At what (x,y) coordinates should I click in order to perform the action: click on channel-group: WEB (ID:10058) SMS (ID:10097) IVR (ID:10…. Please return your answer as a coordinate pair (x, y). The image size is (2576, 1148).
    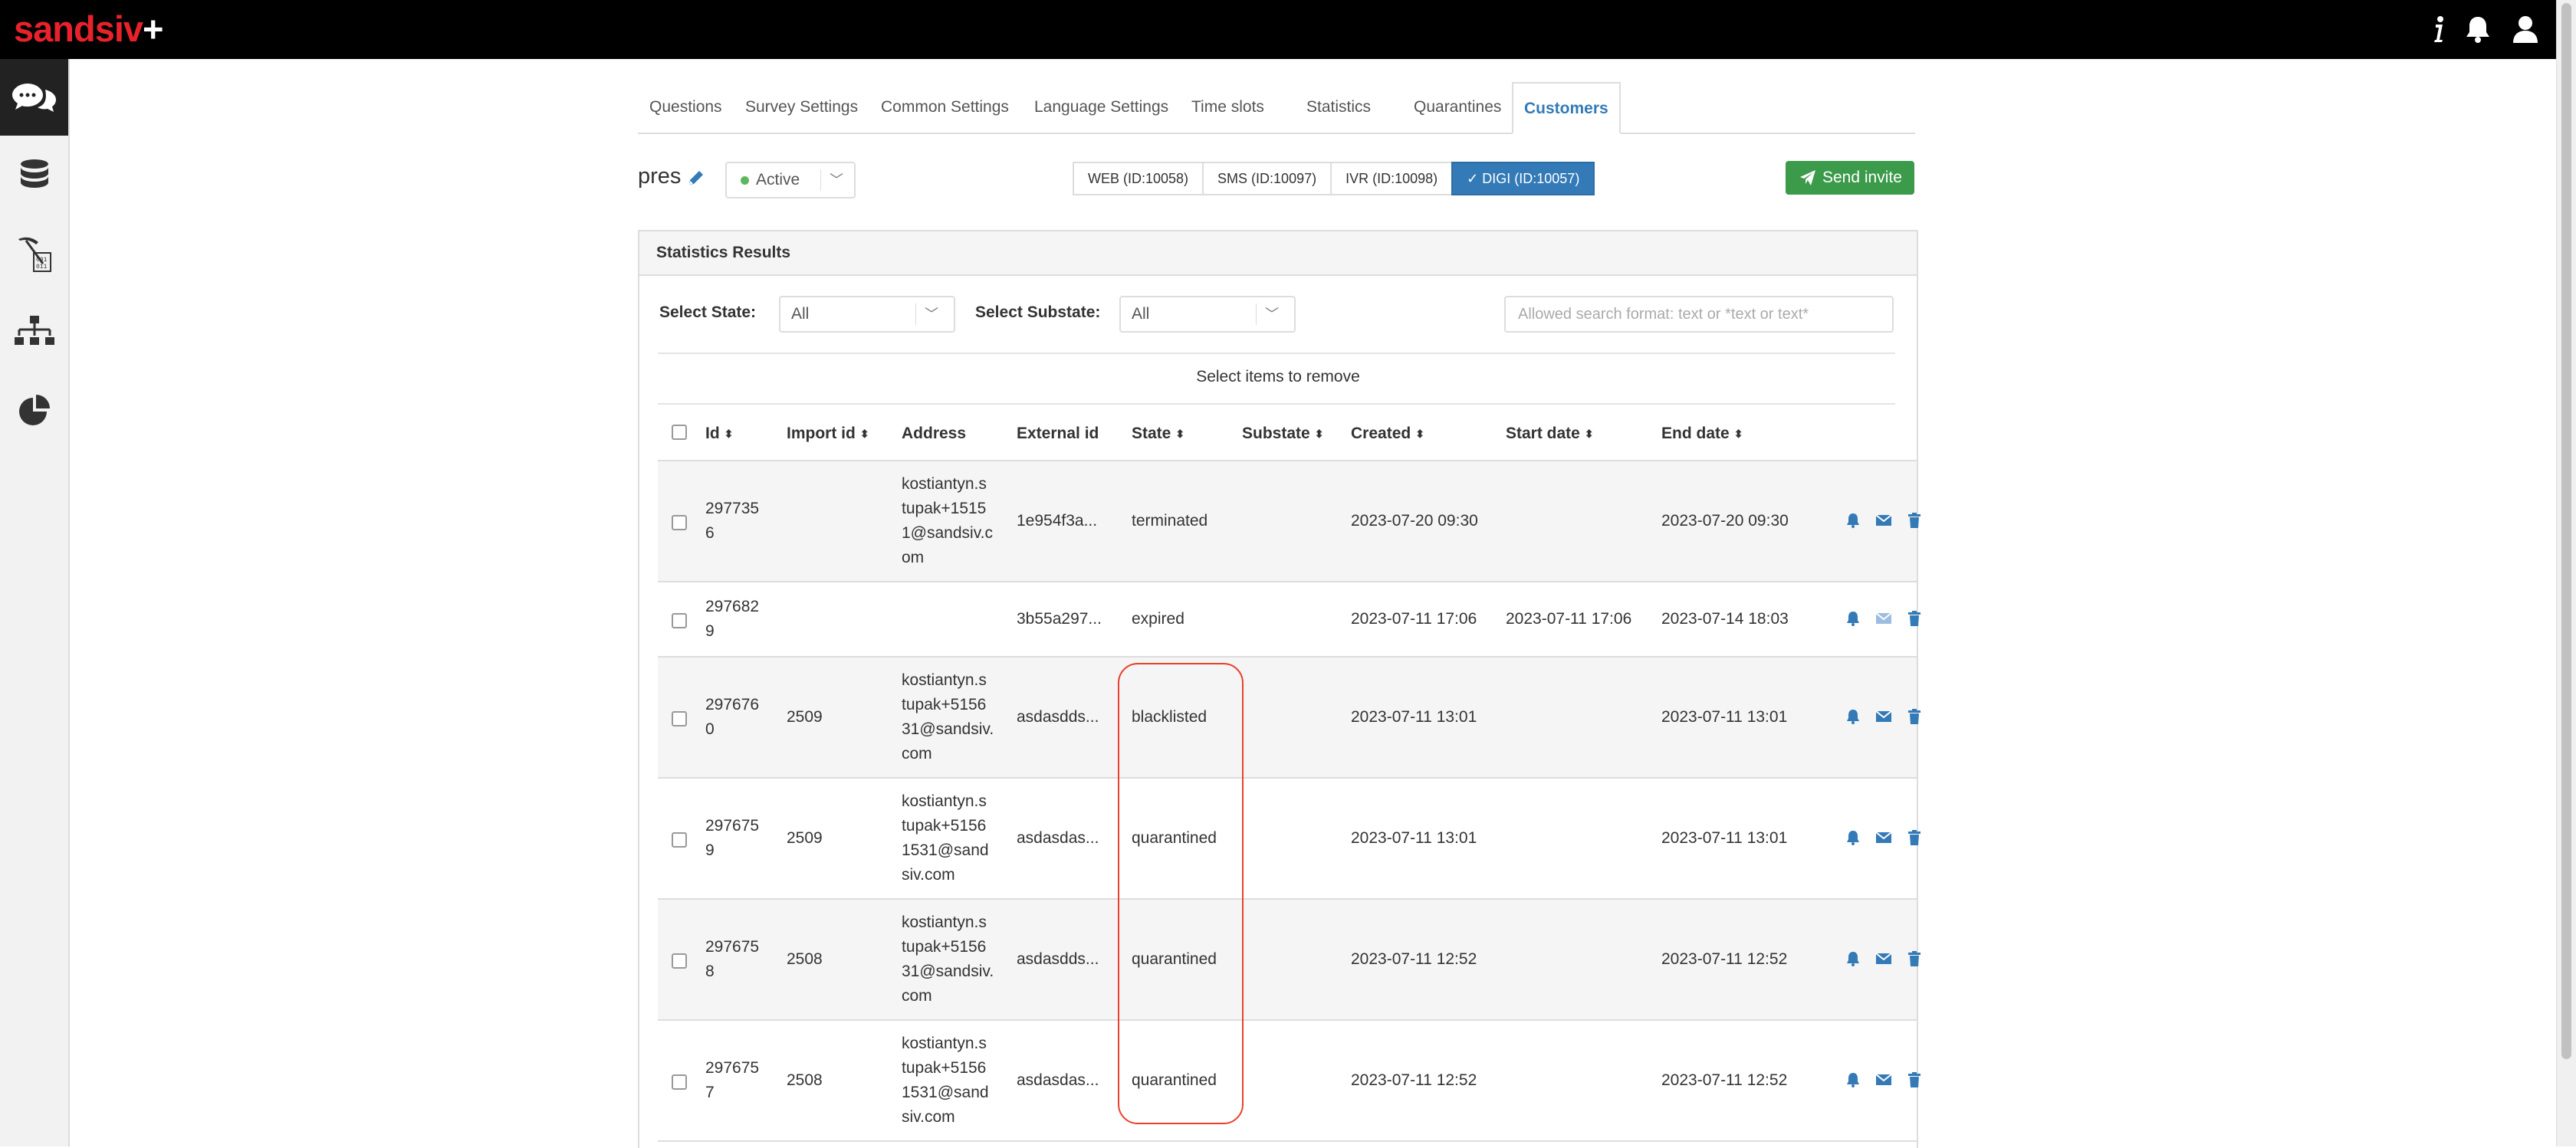
    Looking at the image, I should click on (1334, 178).